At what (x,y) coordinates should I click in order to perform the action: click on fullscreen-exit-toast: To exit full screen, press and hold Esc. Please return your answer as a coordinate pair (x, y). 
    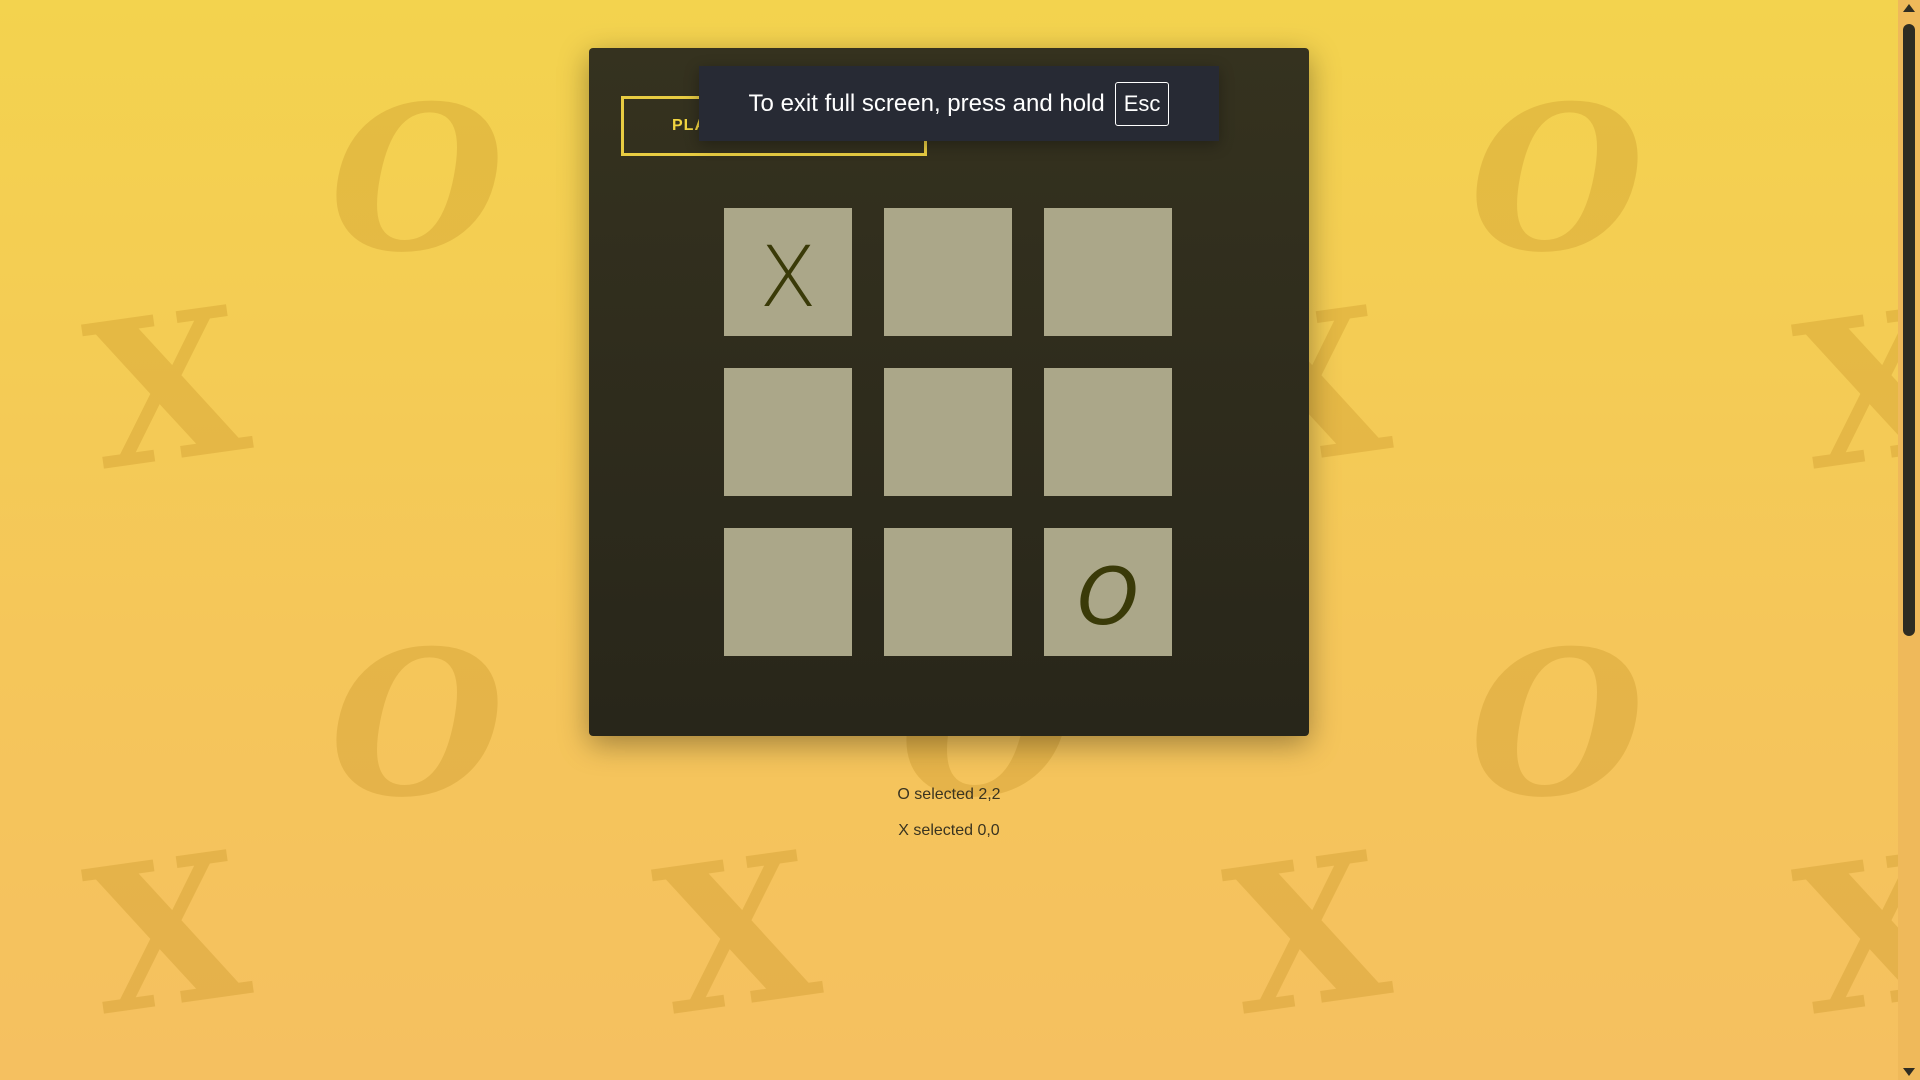
    Looking at the image, I should click on (959, 103).